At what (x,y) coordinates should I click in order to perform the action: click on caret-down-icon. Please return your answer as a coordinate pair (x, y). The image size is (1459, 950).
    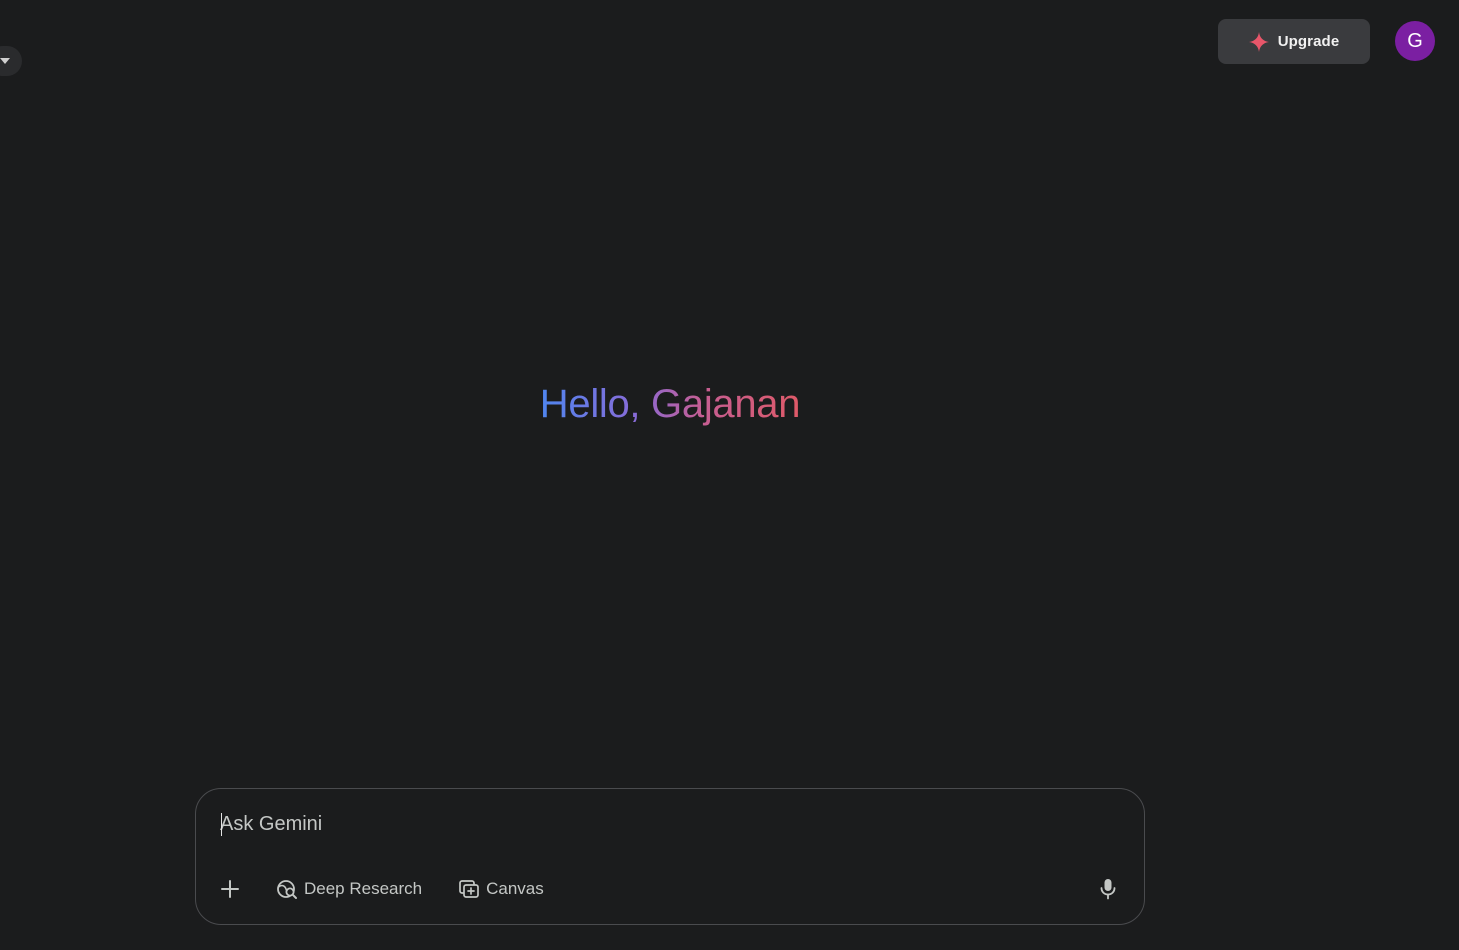
    Looking at the image, I should click on (5, 61).